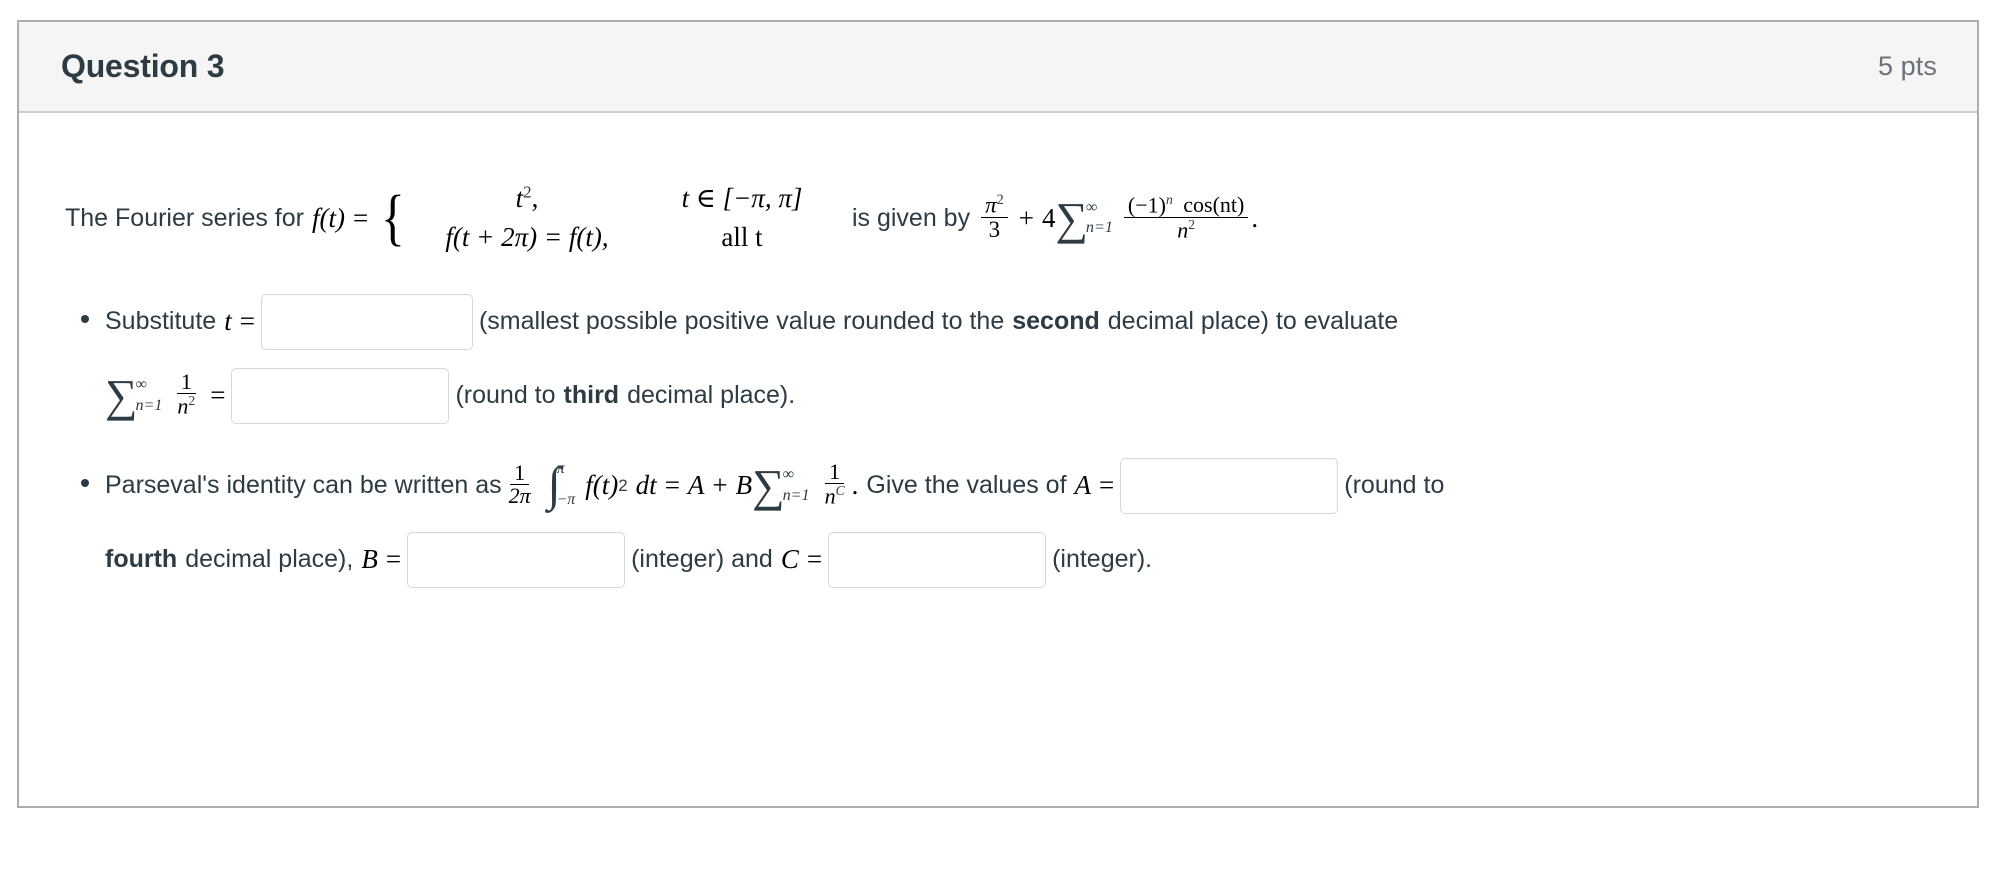 The width and height of the screenshot is (1998, 874). I want to click on one-over-two-pi: 1 2π, so click(520, 483).